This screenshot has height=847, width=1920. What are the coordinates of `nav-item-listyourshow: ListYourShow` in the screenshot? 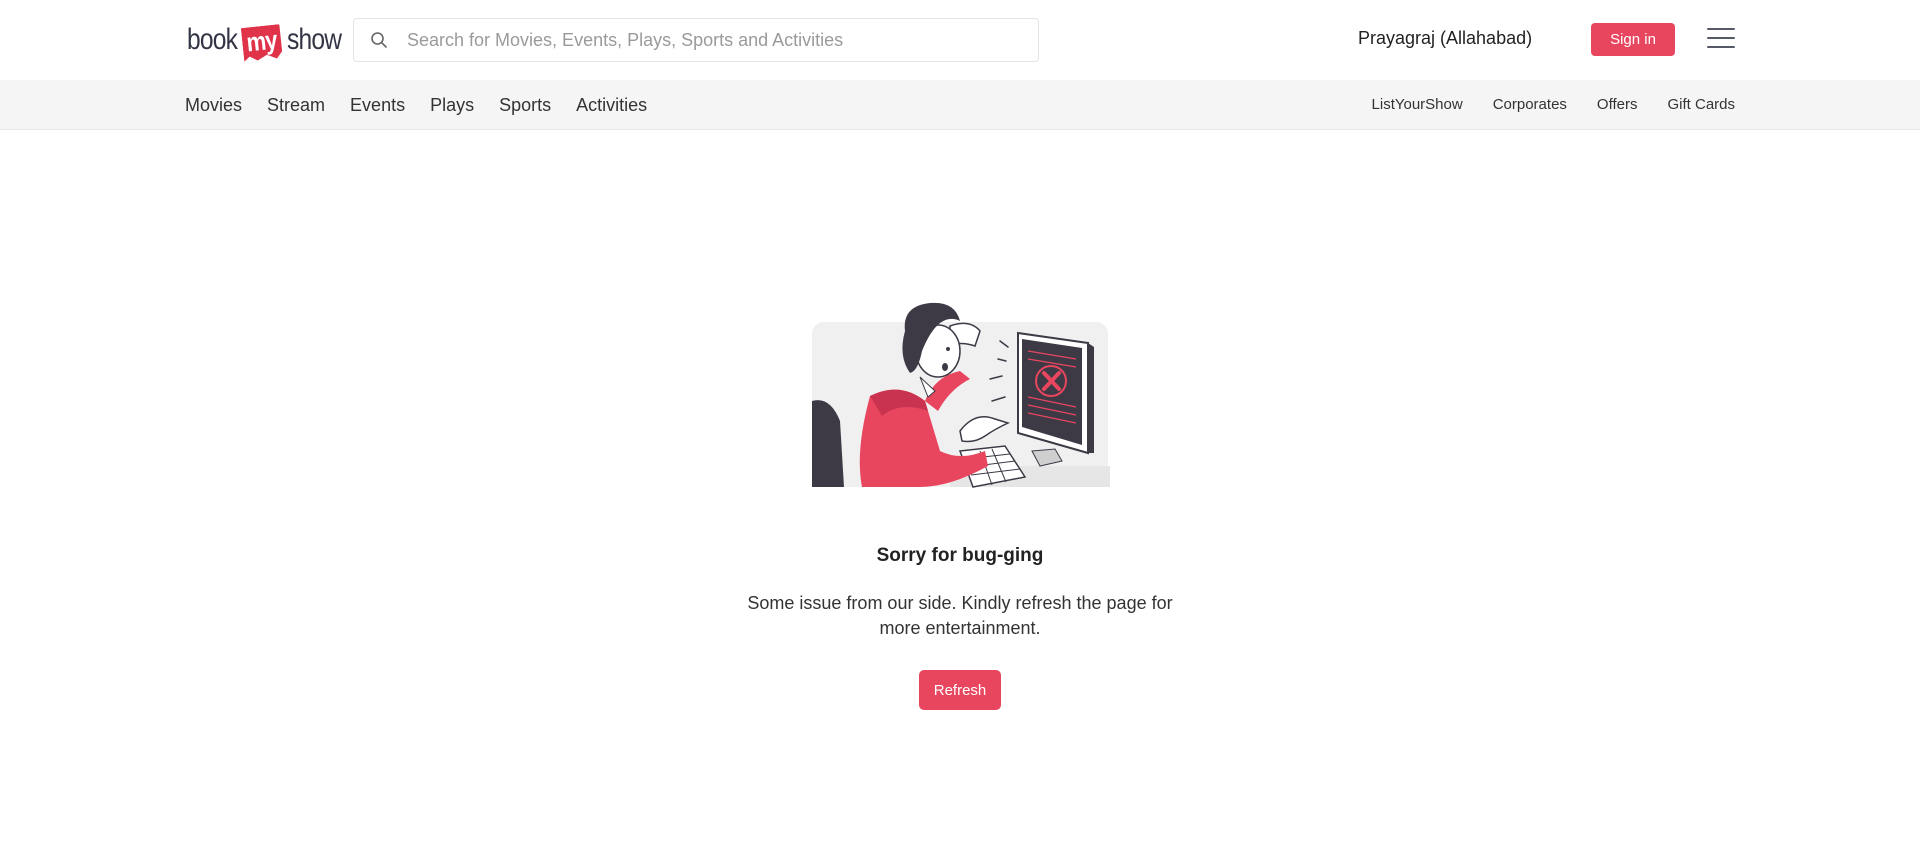 It's located at (1417, 105).